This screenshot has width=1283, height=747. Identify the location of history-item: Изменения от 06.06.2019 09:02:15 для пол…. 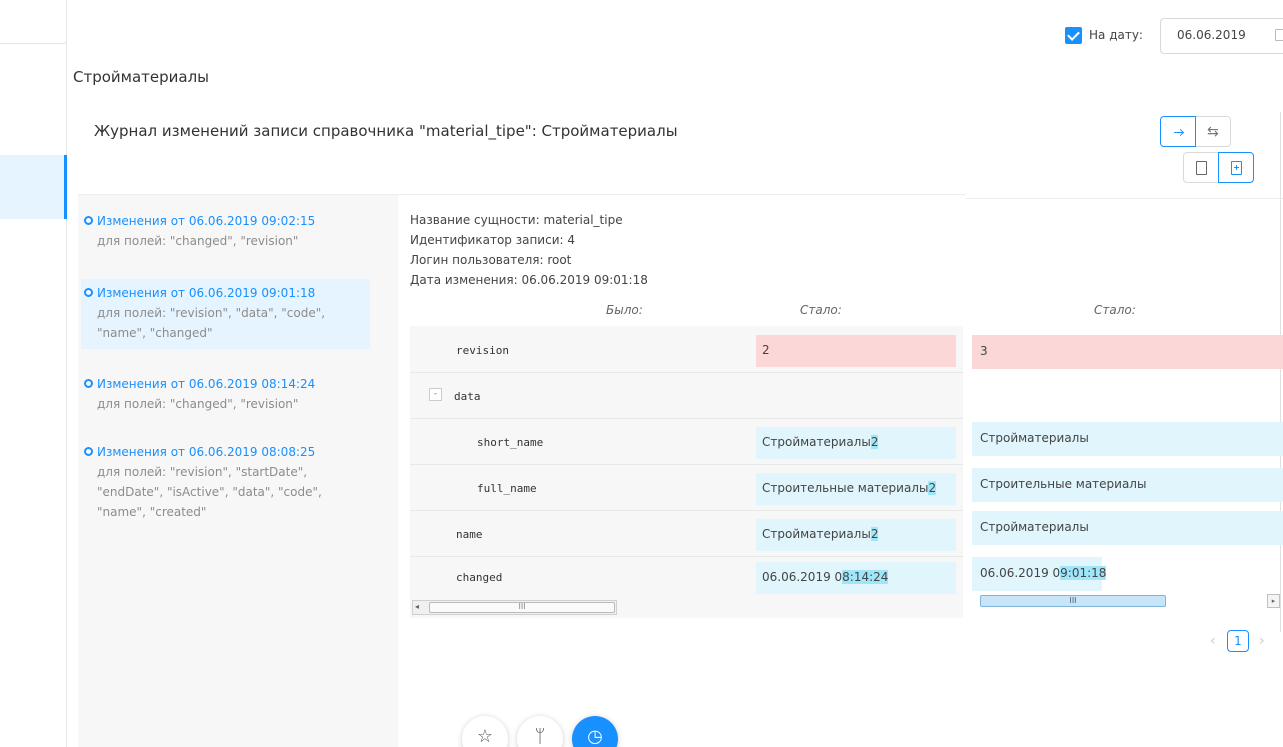
(225, 232).